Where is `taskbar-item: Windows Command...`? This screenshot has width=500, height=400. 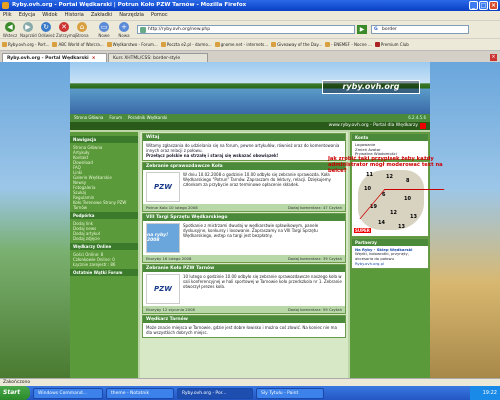 taskbar-item: Windows Command... is located at coordinates (68, 393).